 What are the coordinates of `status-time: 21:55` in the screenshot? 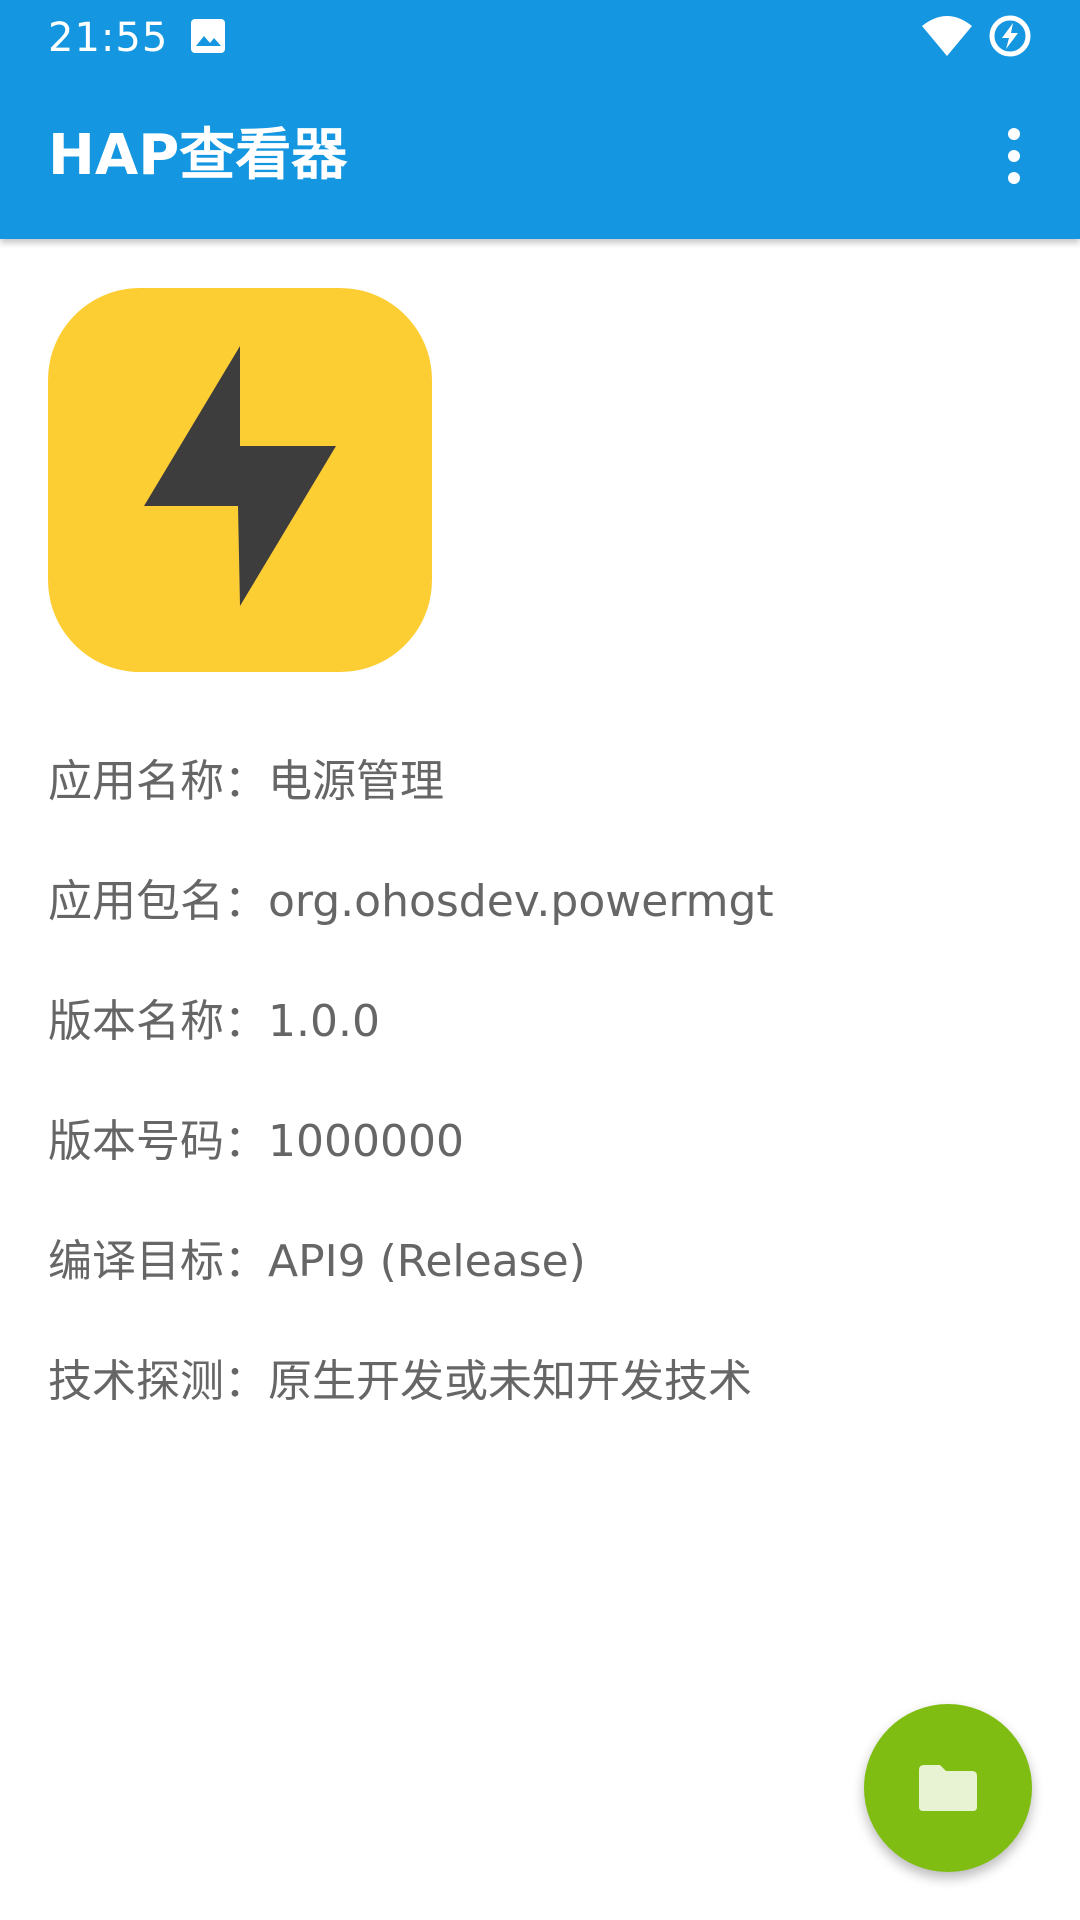 It's located at (108, 38).